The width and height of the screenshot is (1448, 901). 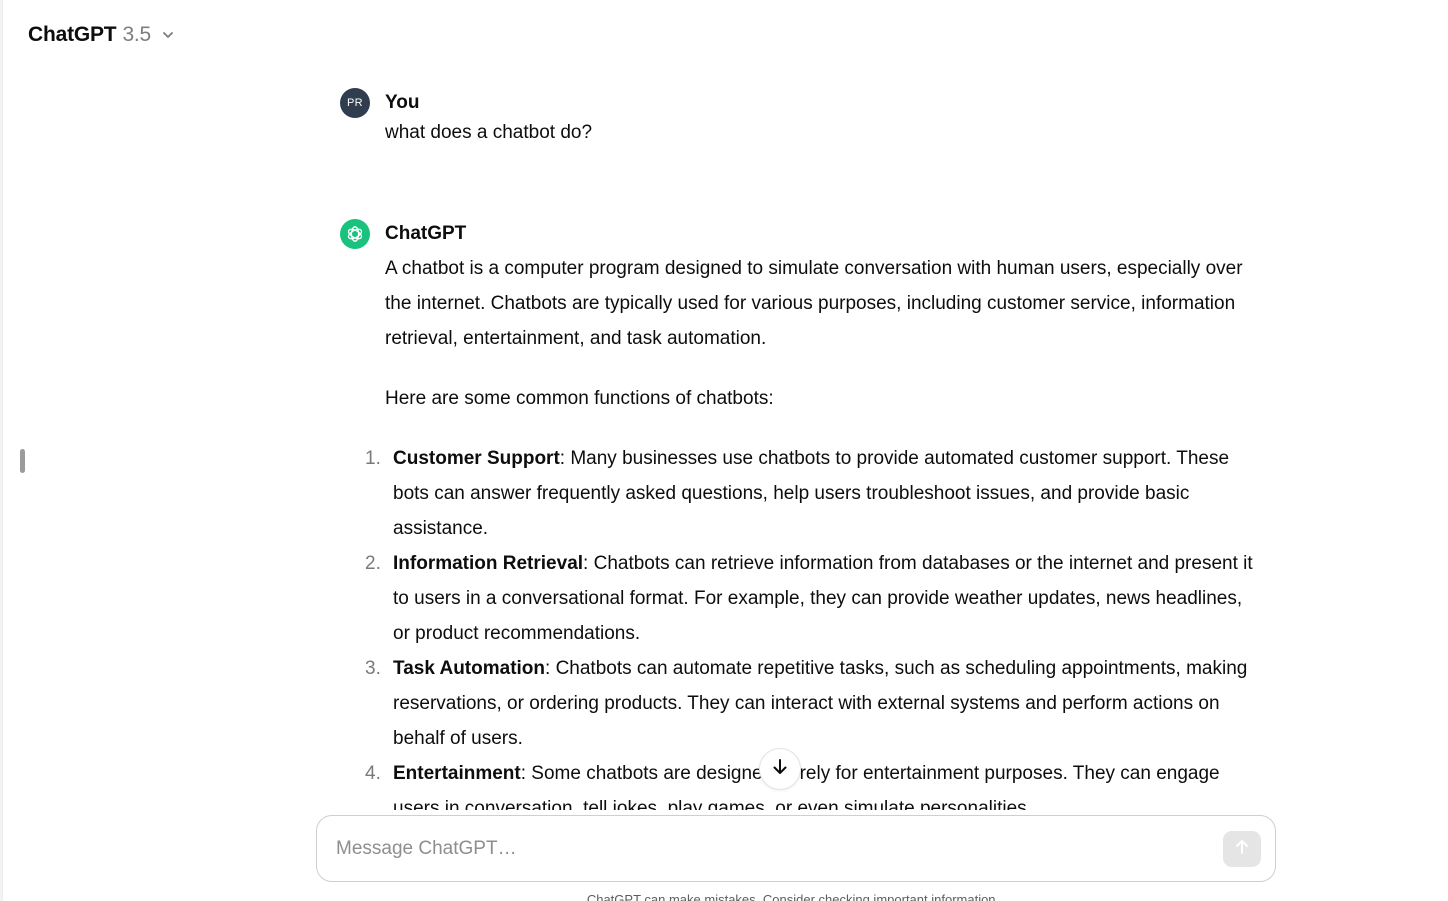 What do you see at coordinates (489, 132) in the screenshot?
I see `message-text: what does a chatbot do?` at bounding box center [489, 132].